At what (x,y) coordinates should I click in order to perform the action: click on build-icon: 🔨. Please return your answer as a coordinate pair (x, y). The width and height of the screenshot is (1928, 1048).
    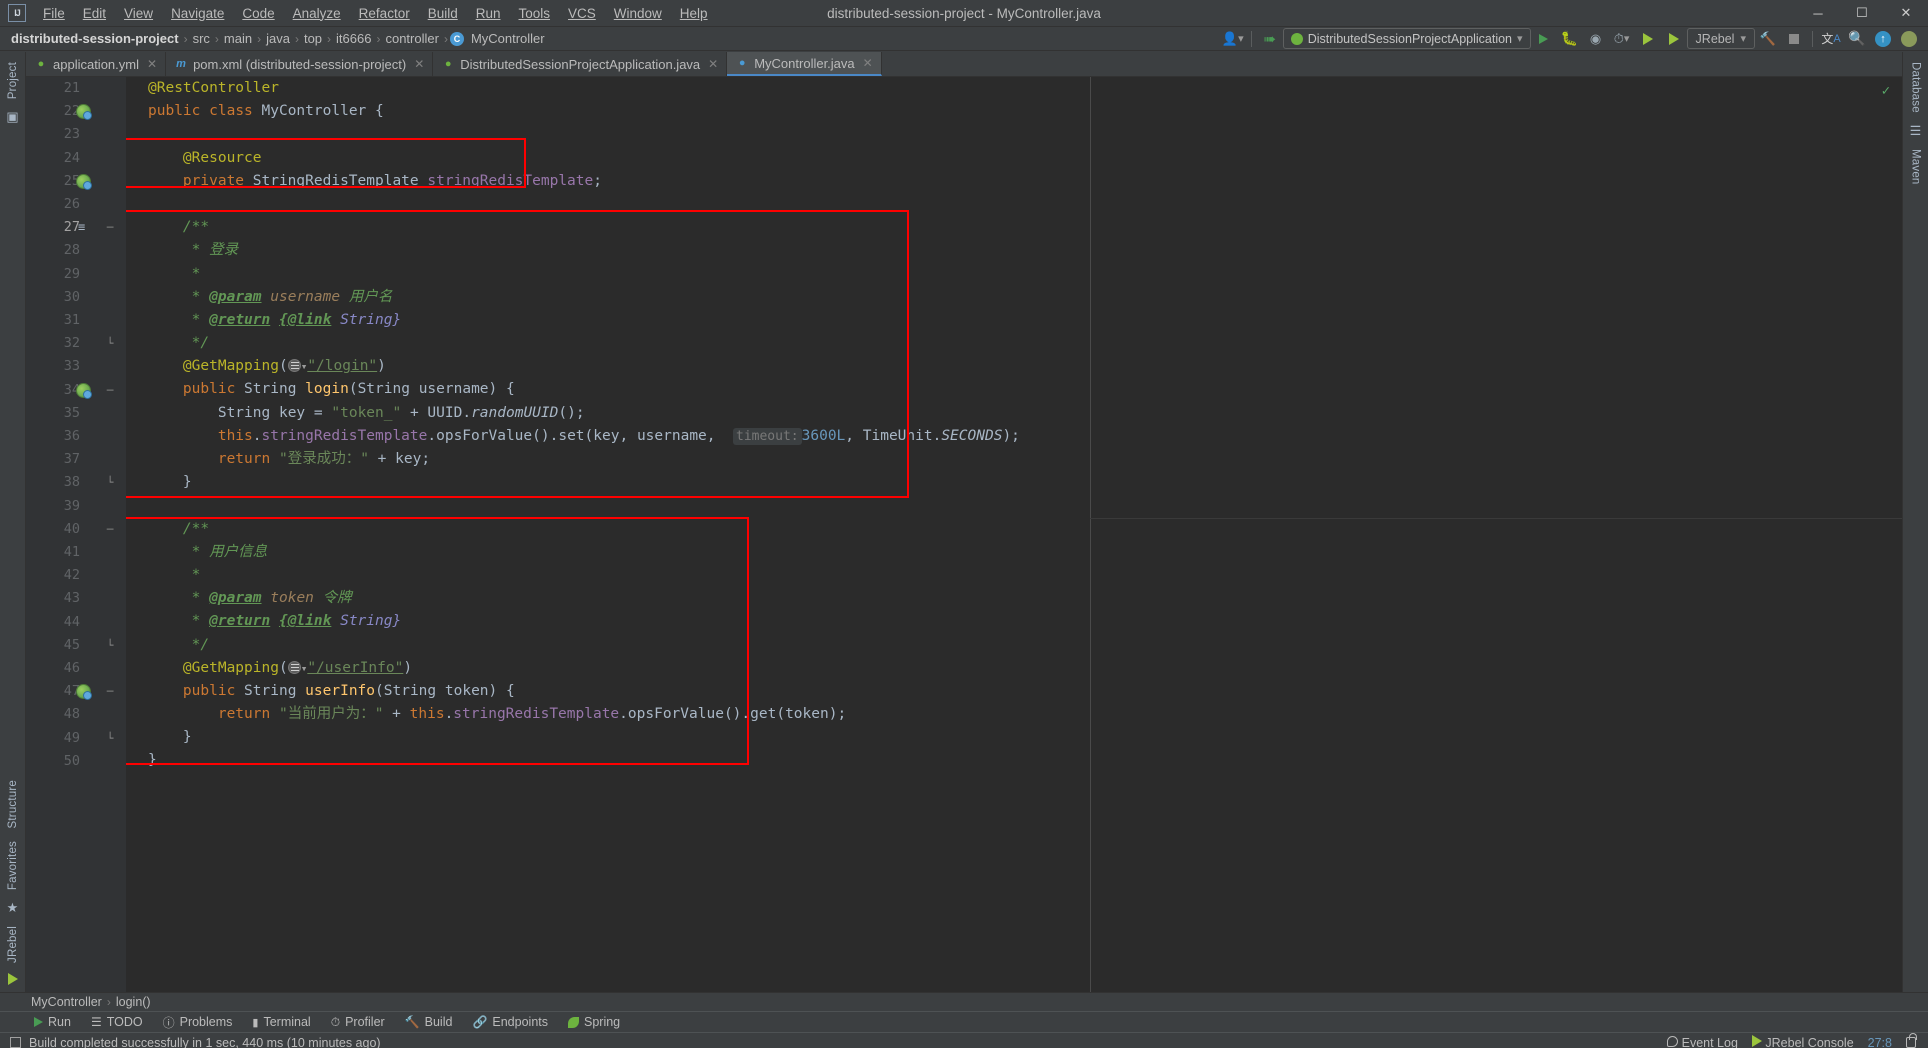
    Looking at the image, I should click on (1768, 39).